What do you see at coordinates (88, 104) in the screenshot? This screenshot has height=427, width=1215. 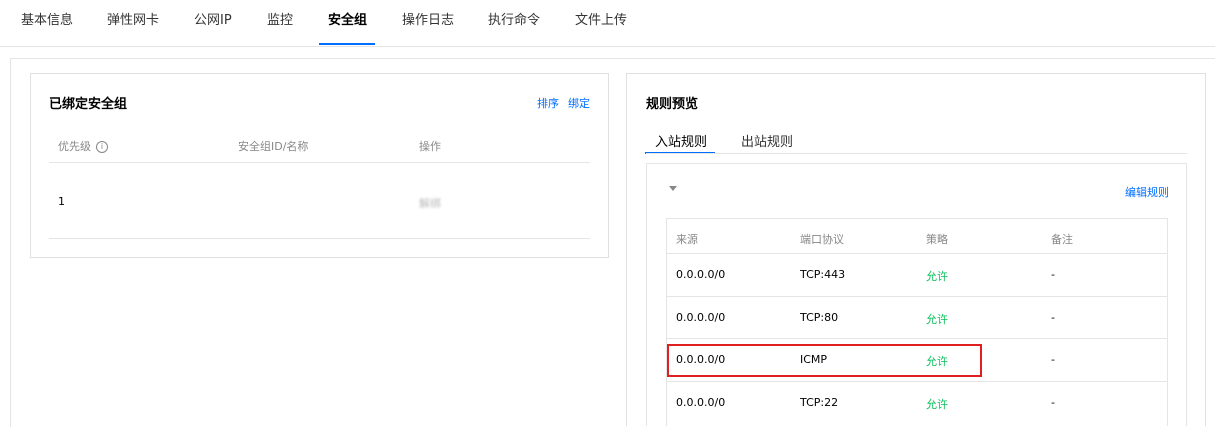 I see `bound-panel-title: 已绑定安全组` at bounding box center [88, 104].